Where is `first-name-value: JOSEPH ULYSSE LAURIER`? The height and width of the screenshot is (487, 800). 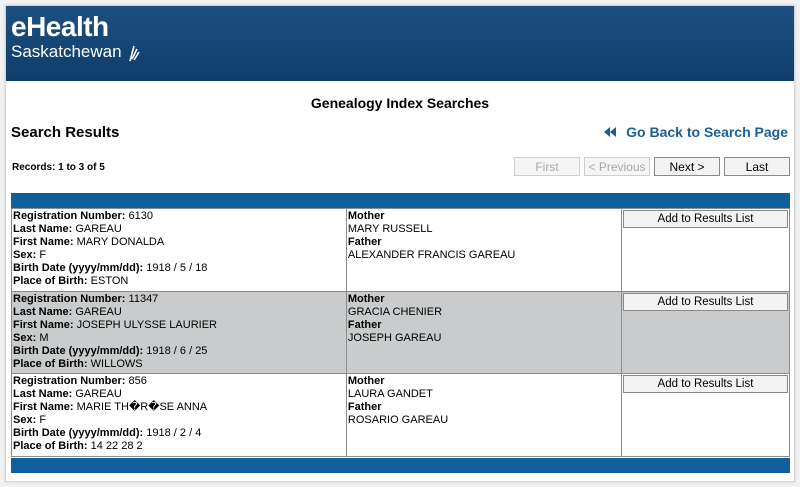
first-name-value: JOSEPH ULYSSE LAURIER is located at coordinates (146, 324).